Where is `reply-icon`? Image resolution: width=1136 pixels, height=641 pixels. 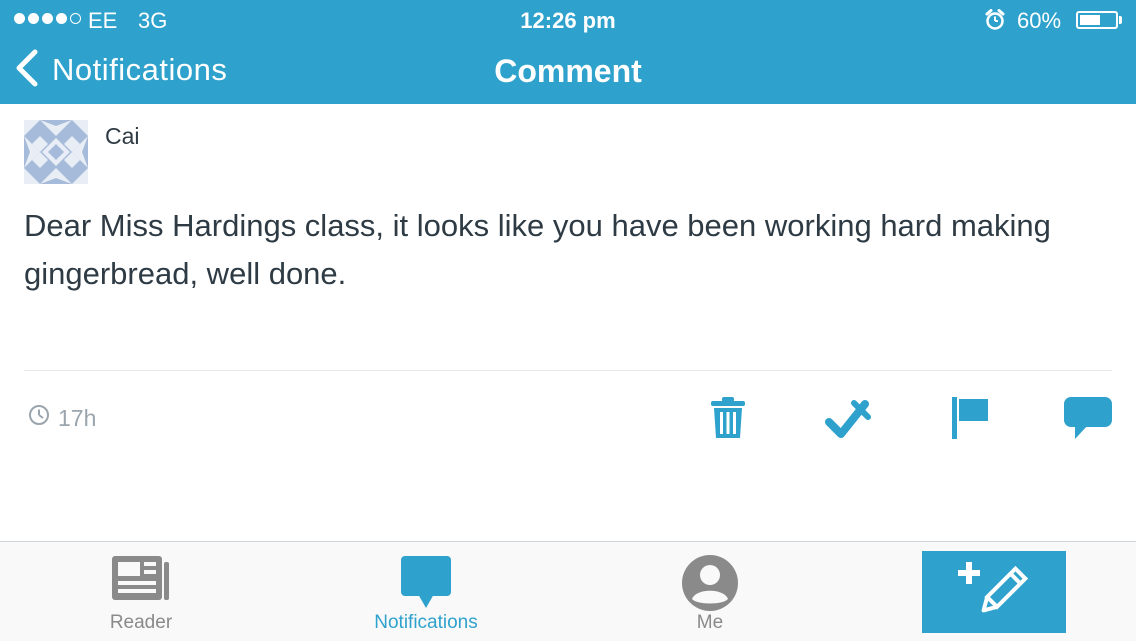 reply-icon is located at coordinates (1088, 420).